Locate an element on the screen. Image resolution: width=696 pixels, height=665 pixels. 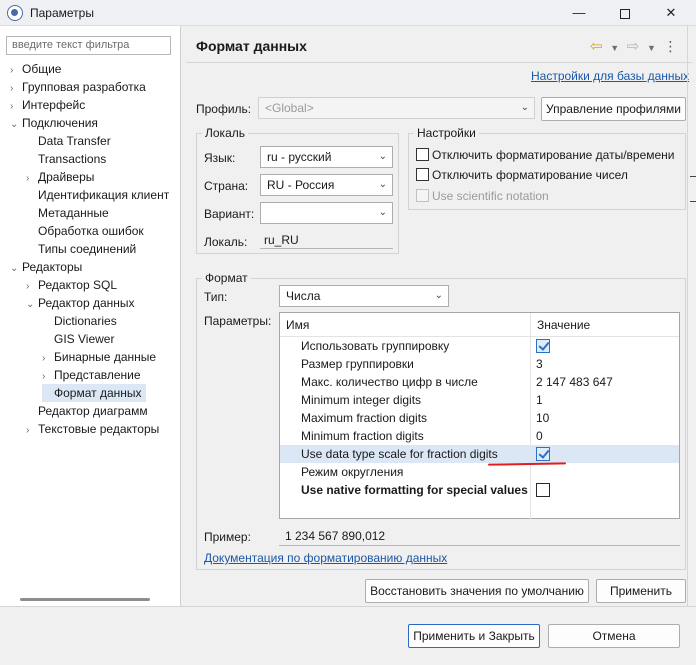
tree-item: Метаданные is located at coordinates (67, 213).